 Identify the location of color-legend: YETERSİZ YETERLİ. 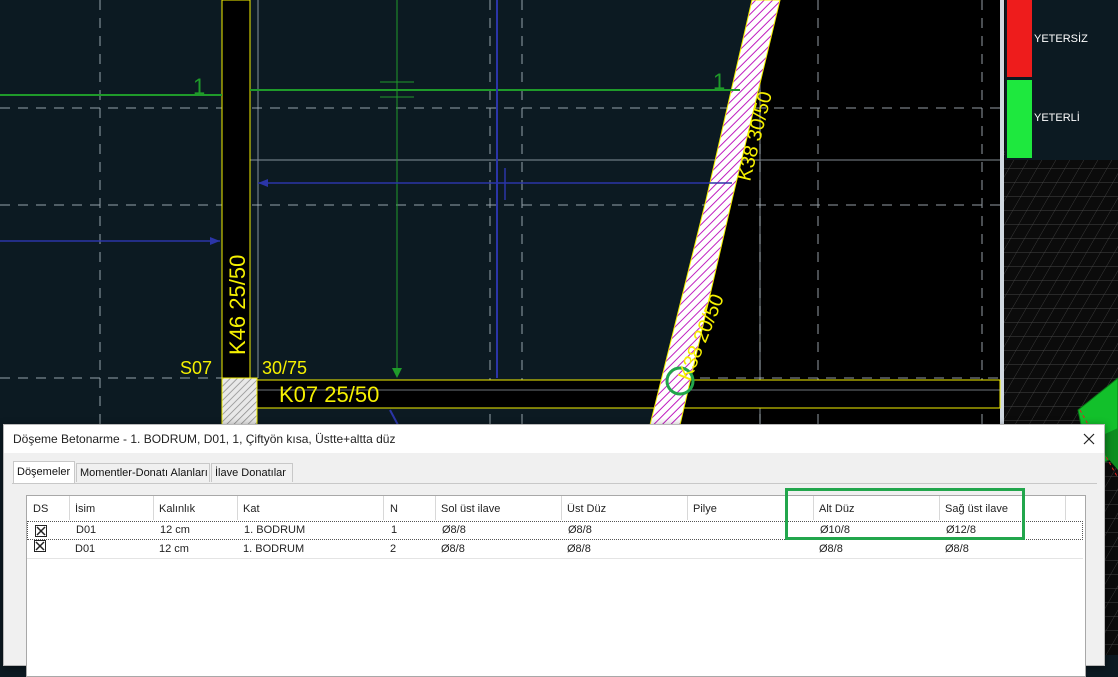
(1061, 80).